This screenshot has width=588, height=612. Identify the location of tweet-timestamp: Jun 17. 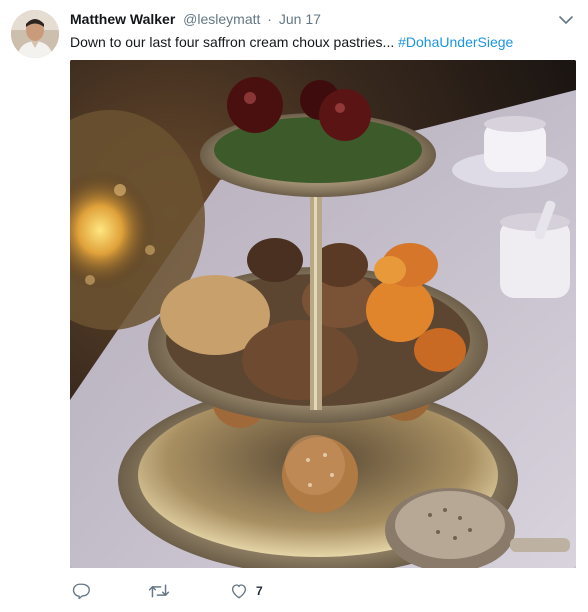
(300, 19).